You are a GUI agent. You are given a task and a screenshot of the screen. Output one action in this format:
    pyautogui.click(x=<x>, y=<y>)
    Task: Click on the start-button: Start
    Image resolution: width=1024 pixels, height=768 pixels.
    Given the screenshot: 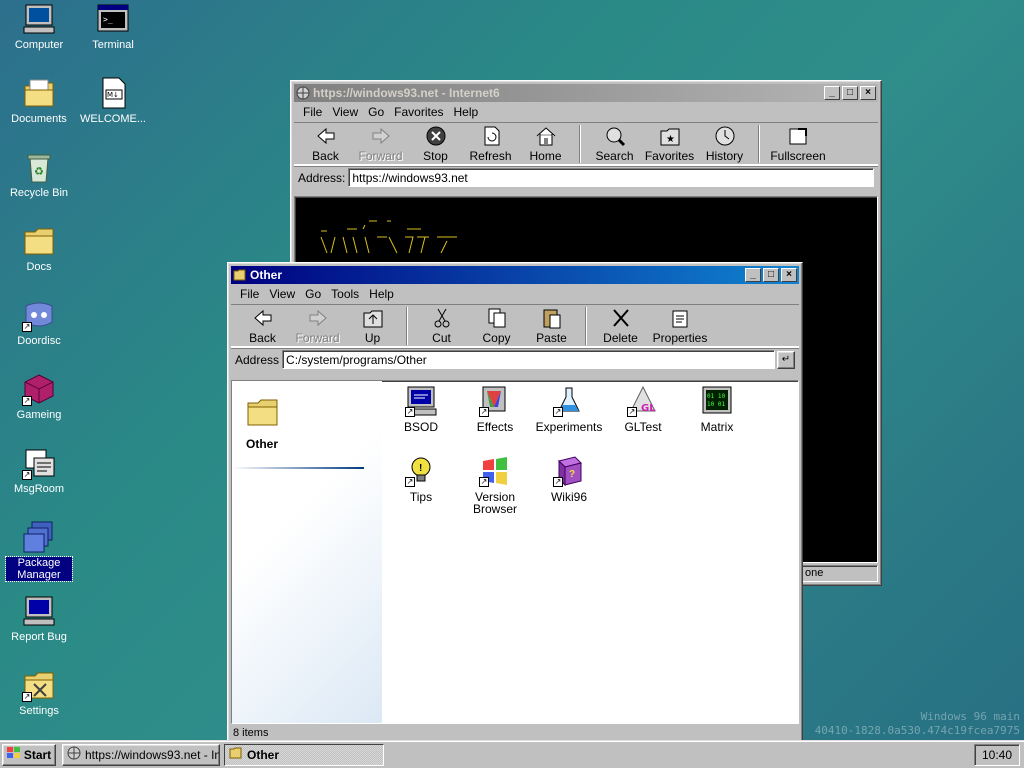 What is the action you would take?
    pyautogui.click(x=29, y=754)
    